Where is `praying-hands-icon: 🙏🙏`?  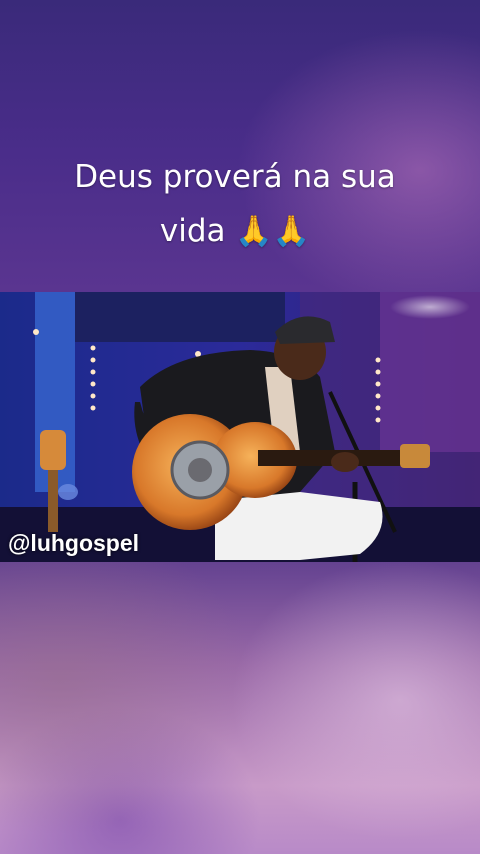
praying-hands-icon: 🙏🙏 is located at coordinates (273, 231).